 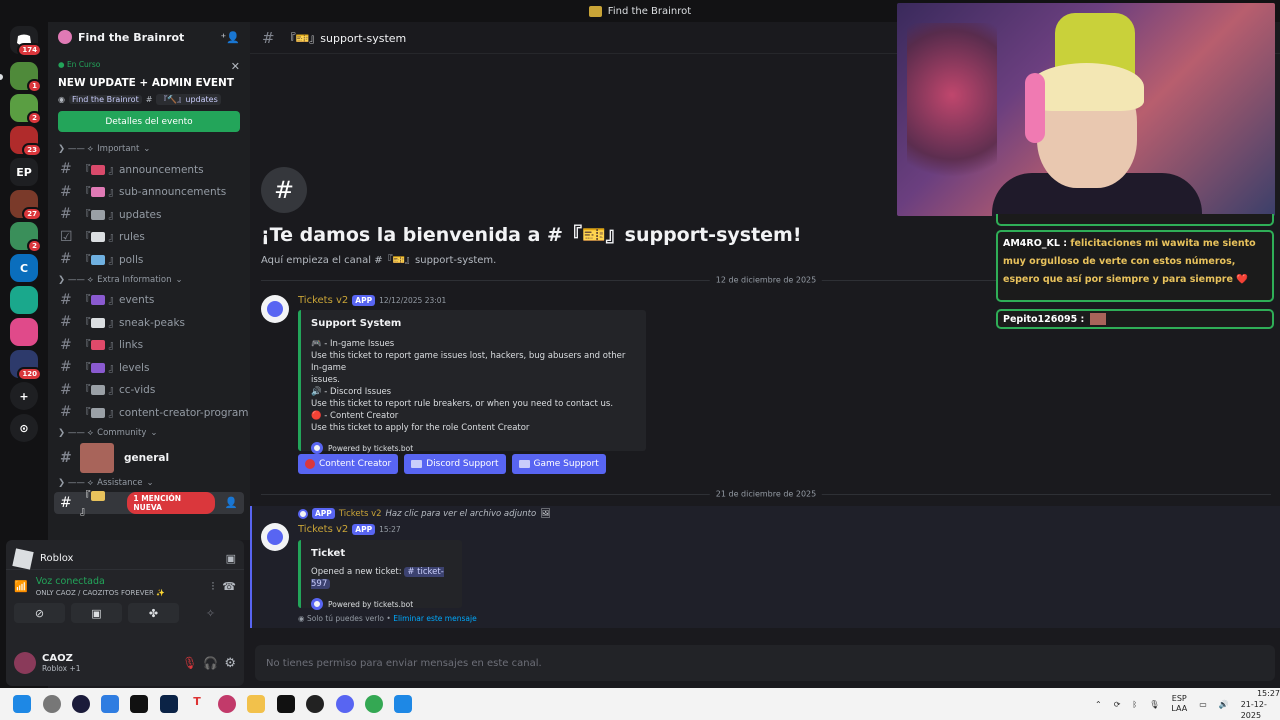 I want to click on epic-games-icon, so click(x=139, y=704).